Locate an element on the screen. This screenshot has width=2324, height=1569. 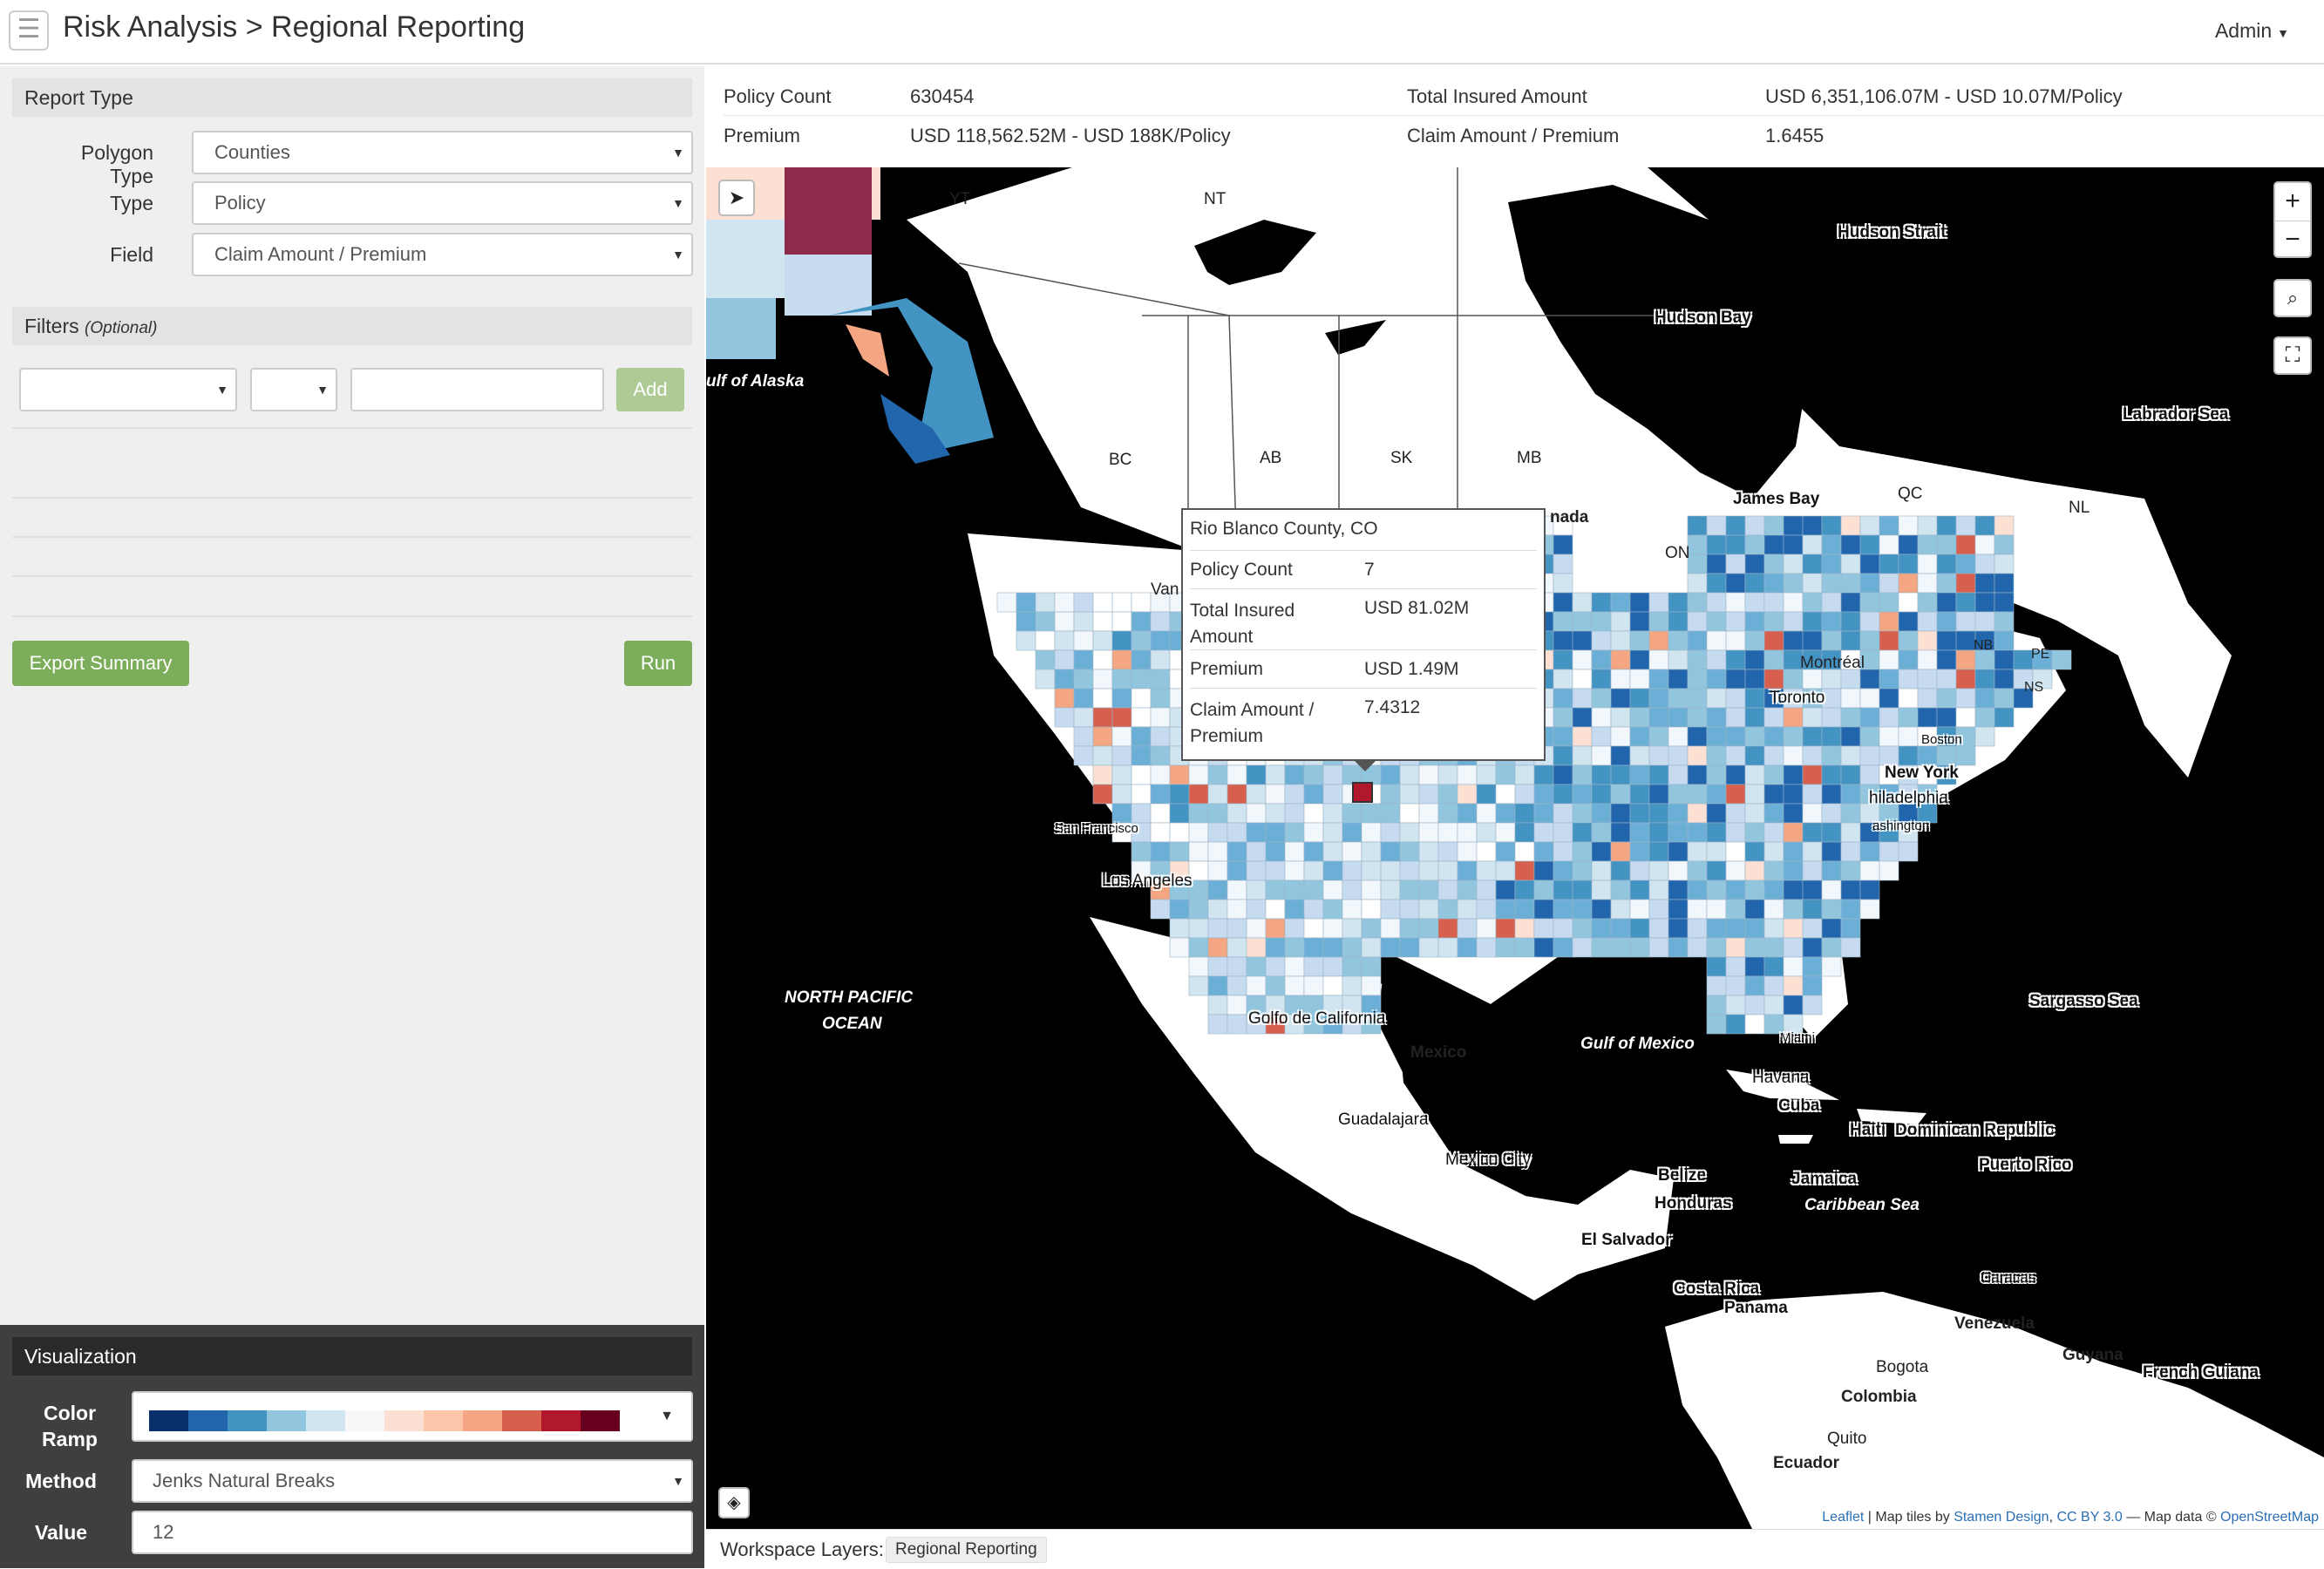
stamen-link: Stamen Design is located at coordinates (2001, 1517).